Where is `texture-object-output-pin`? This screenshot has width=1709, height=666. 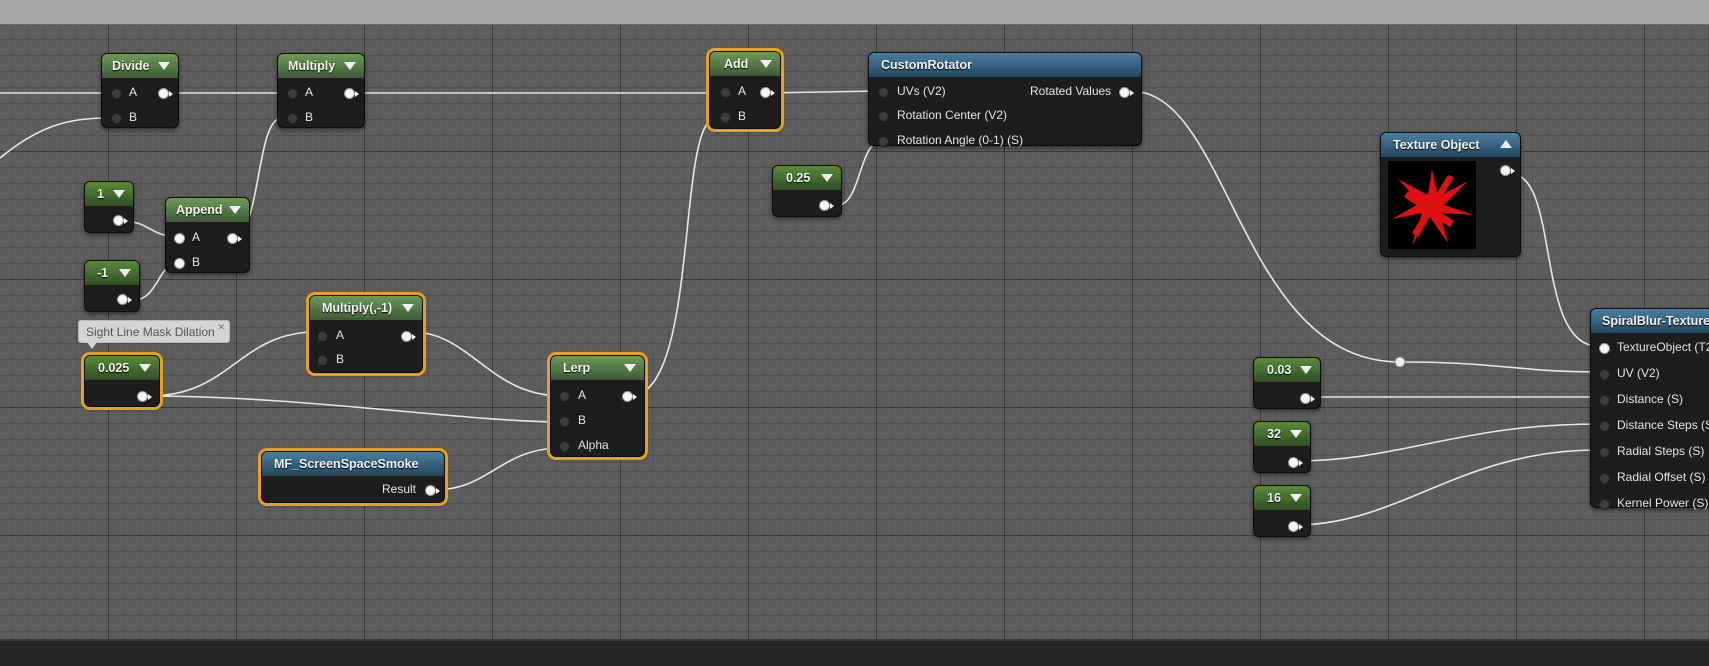 texture-object-output-pin is located at coordinates (1507, 170).